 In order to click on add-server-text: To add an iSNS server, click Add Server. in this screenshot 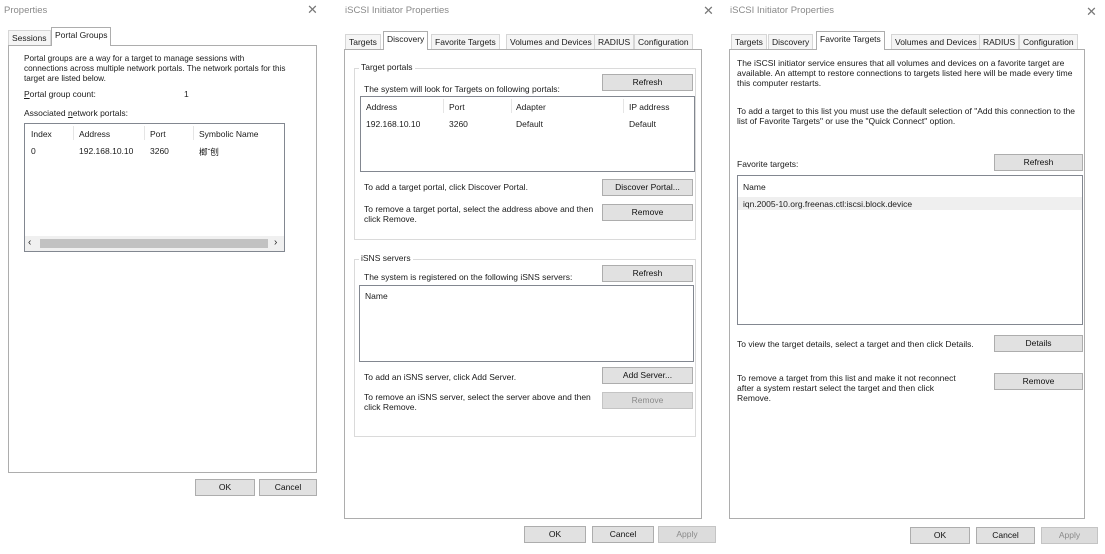, I will do `click(440, 377)`.